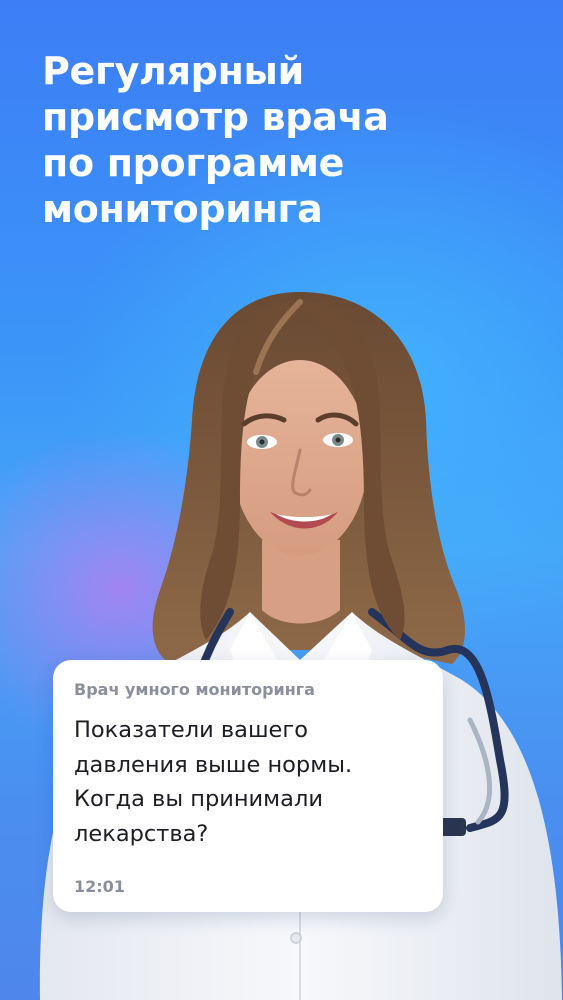  What do you see at coordinates (99, 886) in the screenshot?
I see `chat-timestamp: 12:01` at bounding box center [99, 886].